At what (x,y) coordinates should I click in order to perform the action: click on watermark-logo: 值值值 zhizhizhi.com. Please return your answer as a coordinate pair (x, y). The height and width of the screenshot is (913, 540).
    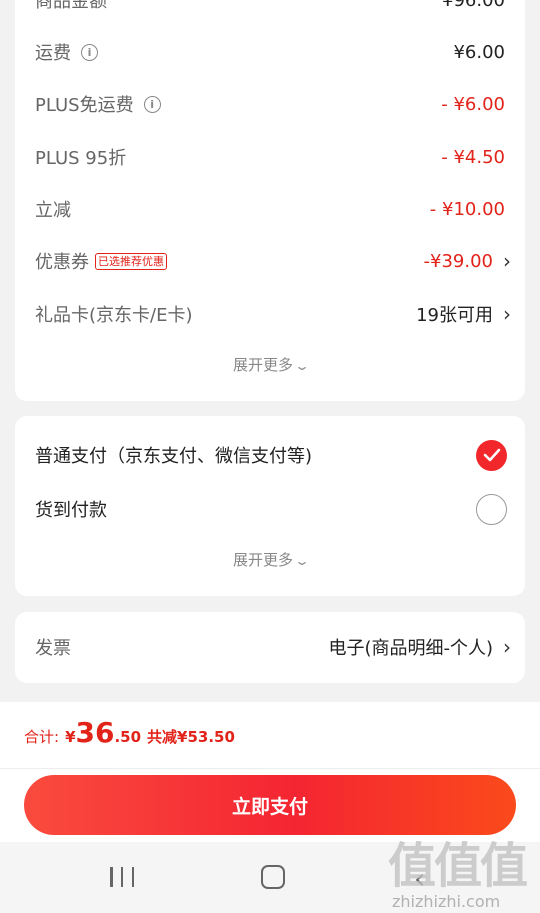
    Looking at the image, I should click on (463, 868).